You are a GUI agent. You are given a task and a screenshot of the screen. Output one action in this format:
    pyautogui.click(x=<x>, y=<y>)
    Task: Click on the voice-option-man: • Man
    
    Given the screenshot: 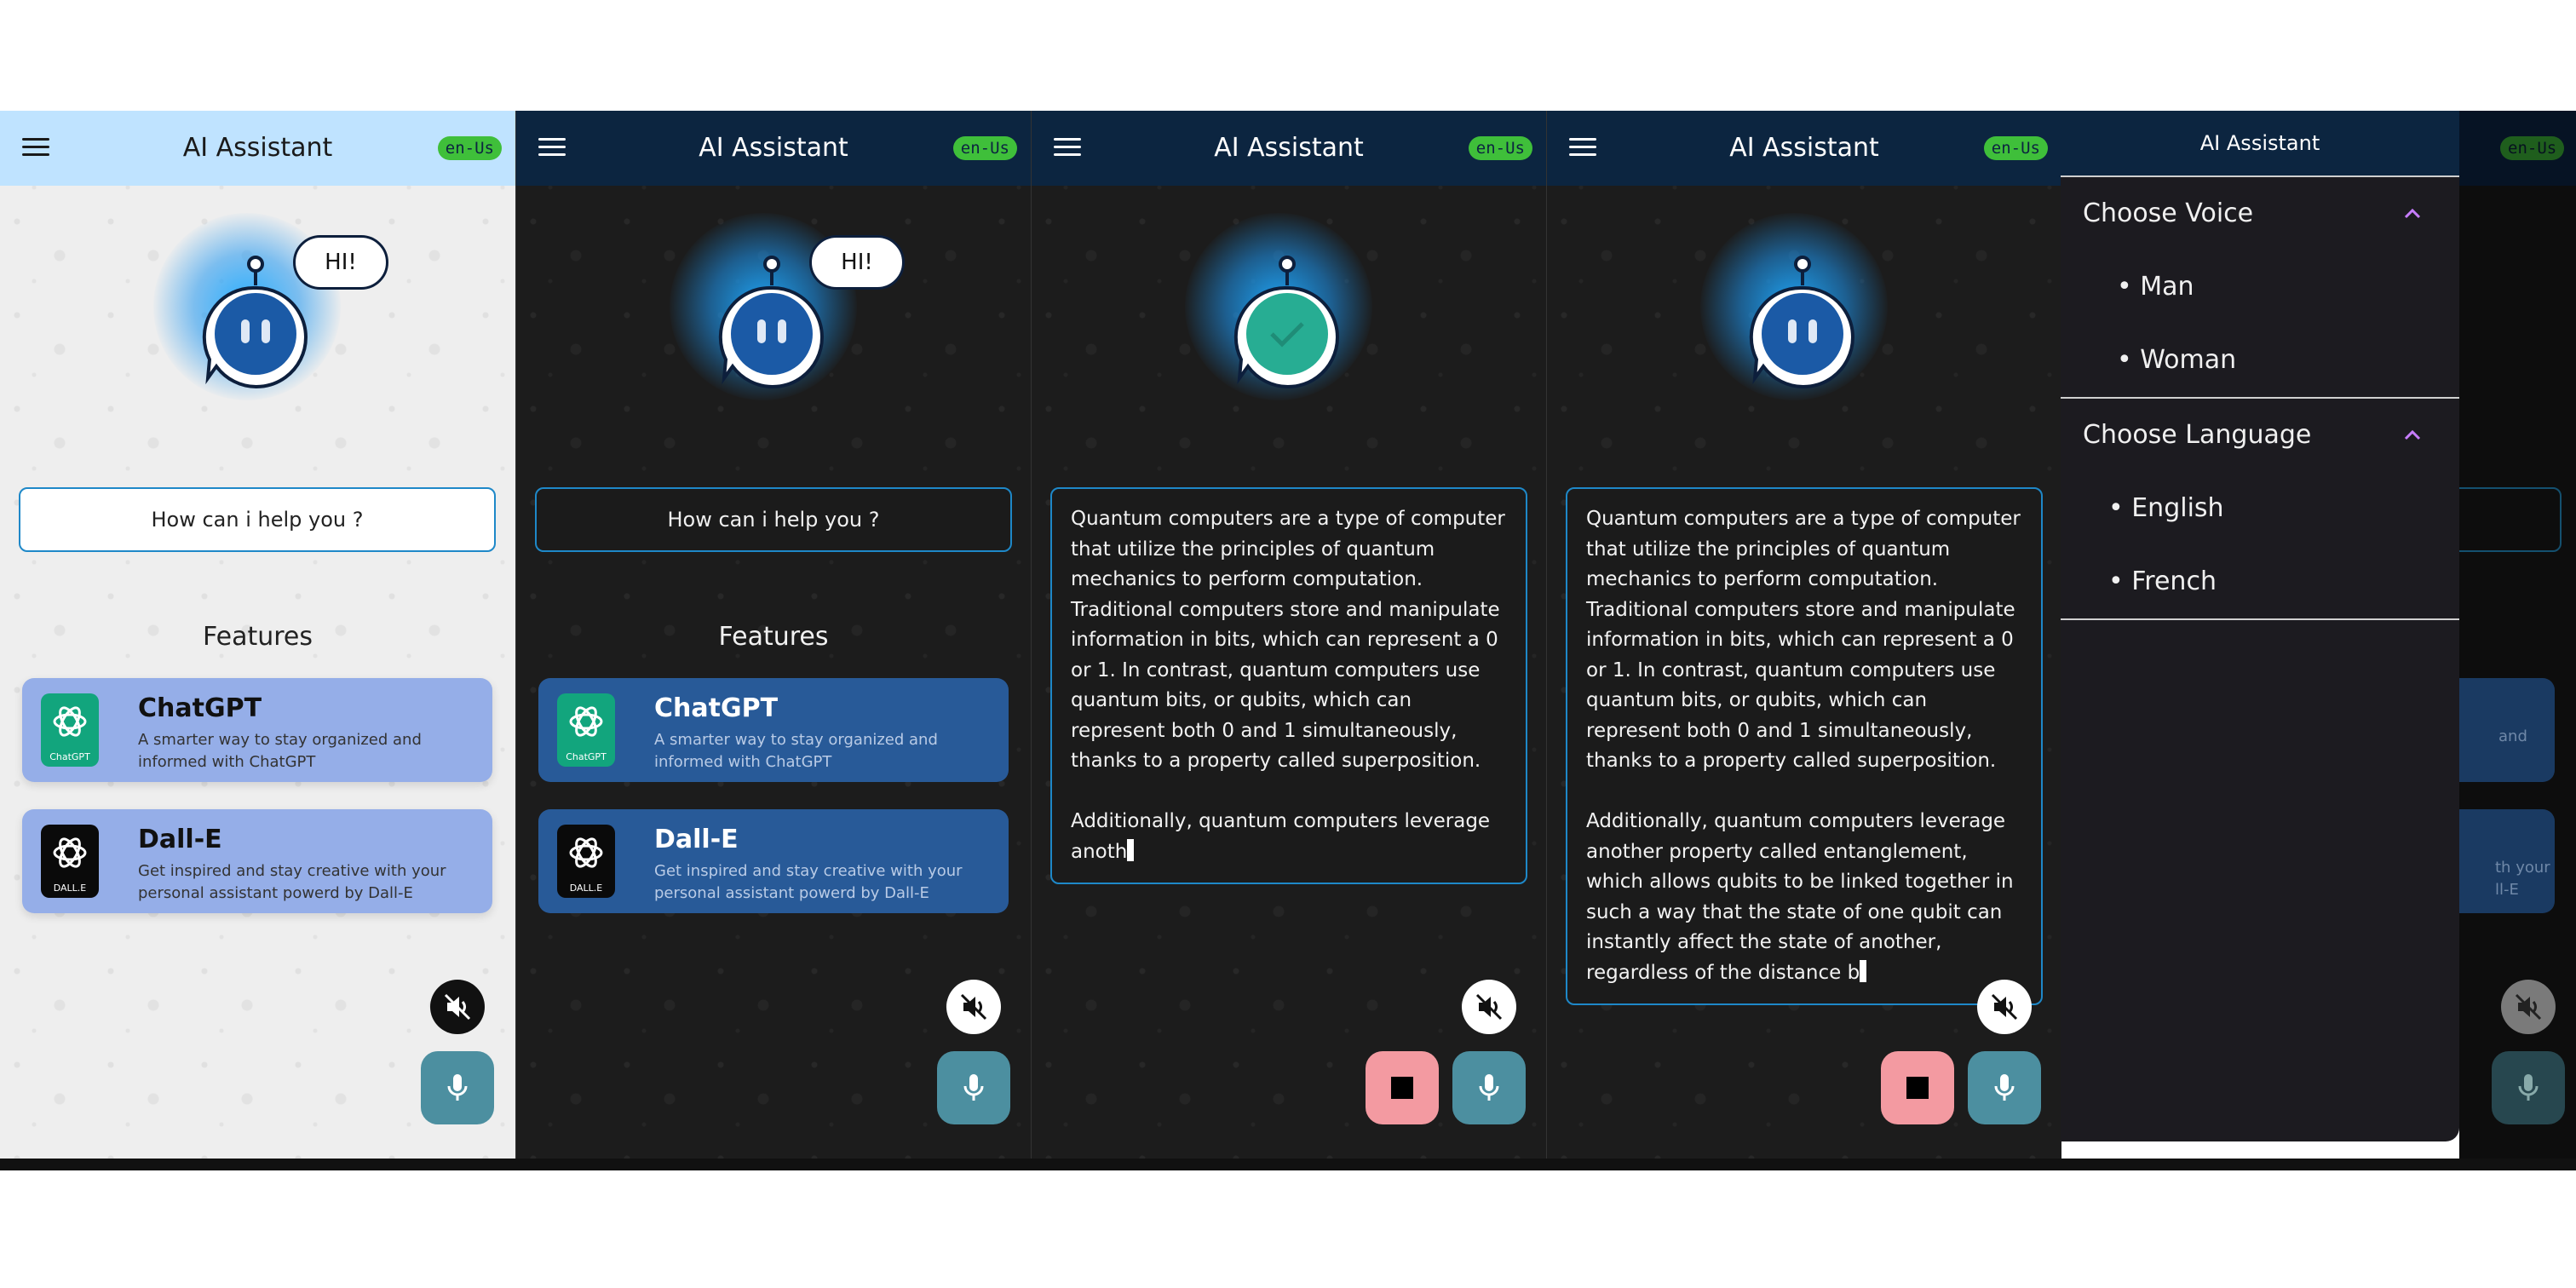 What is the action you would take?
    pyautogui.click(x=2260, y=287)
    